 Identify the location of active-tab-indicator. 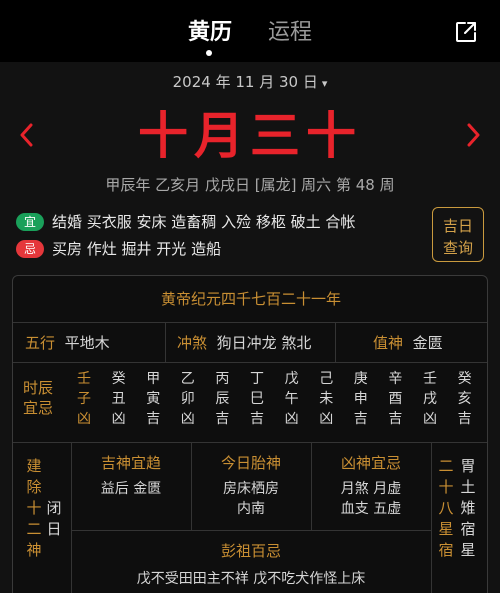
(209, 53).